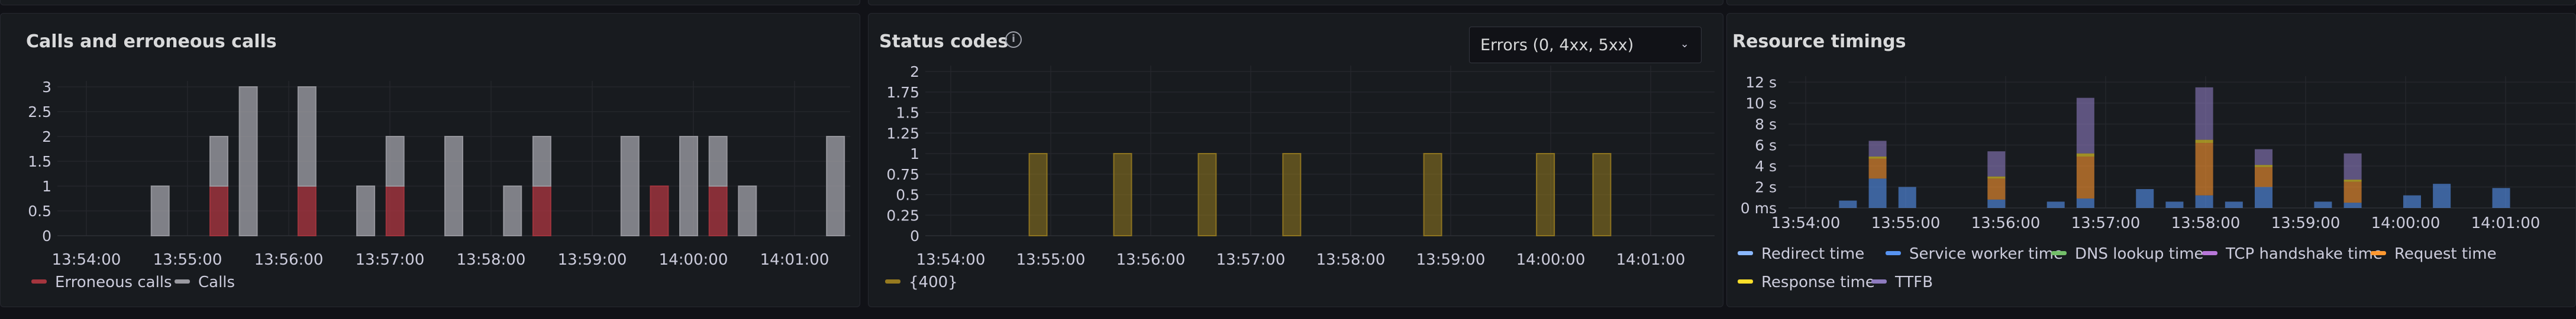 This screenshot has height=319, width=2576. What do you see at coordinates (1986, 254) in the screenshot?
I see `legend-label: Service worker time` at bounding box center [1986, 254].